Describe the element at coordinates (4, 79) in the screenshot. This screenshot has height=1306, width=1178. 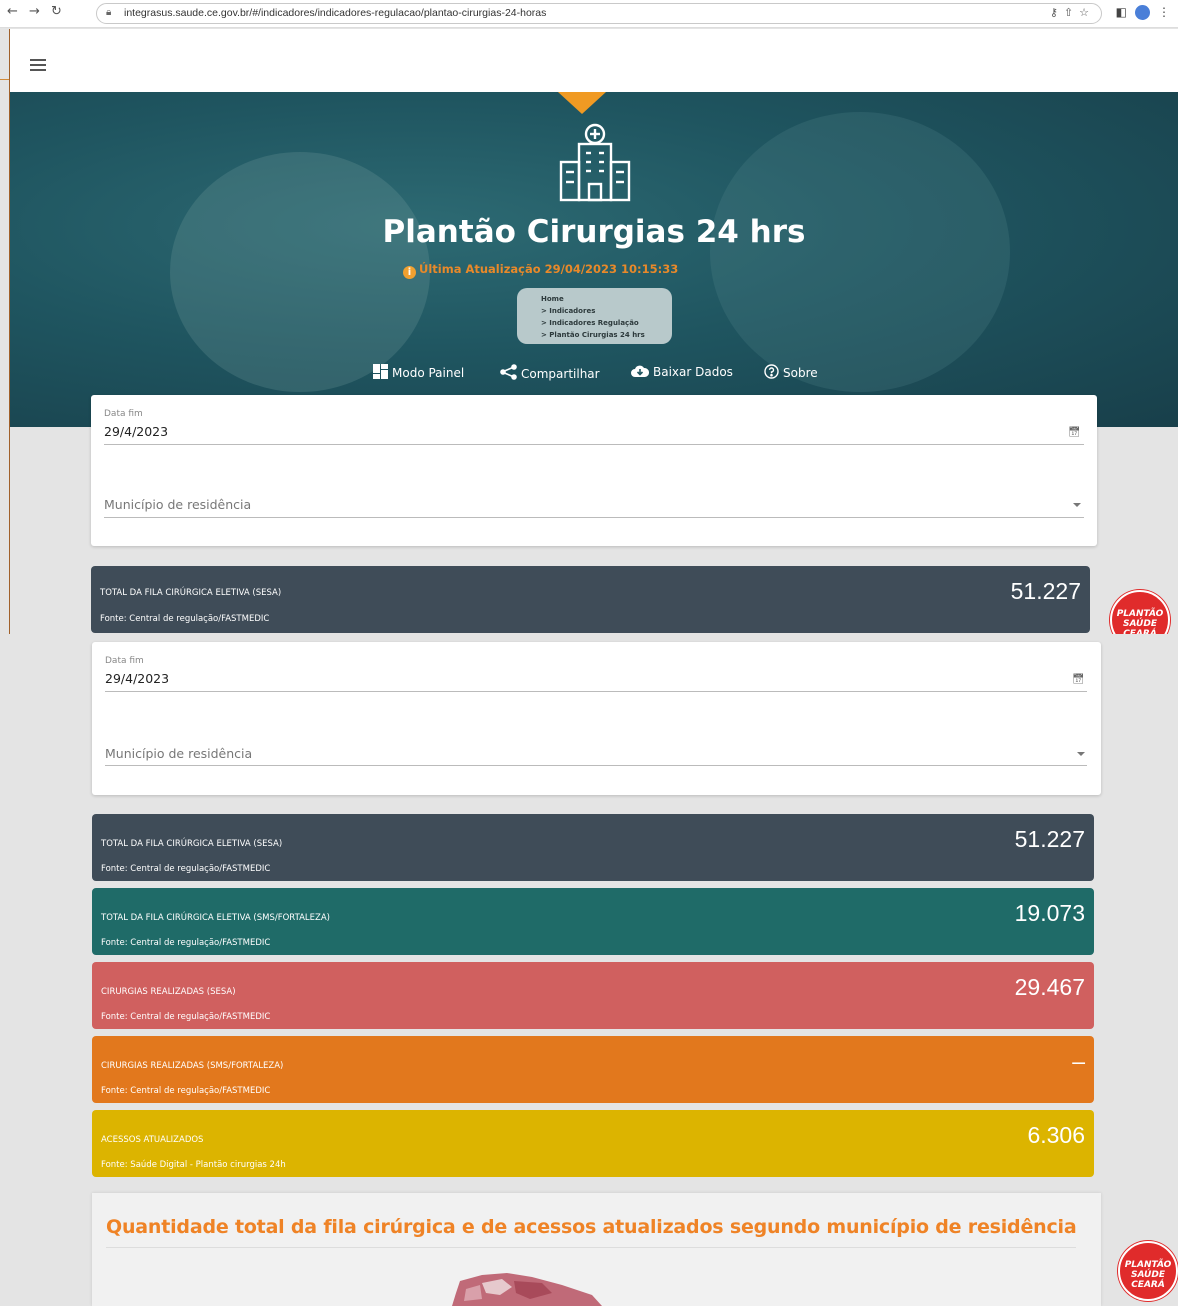
I see `left-divider-tick` at that location.